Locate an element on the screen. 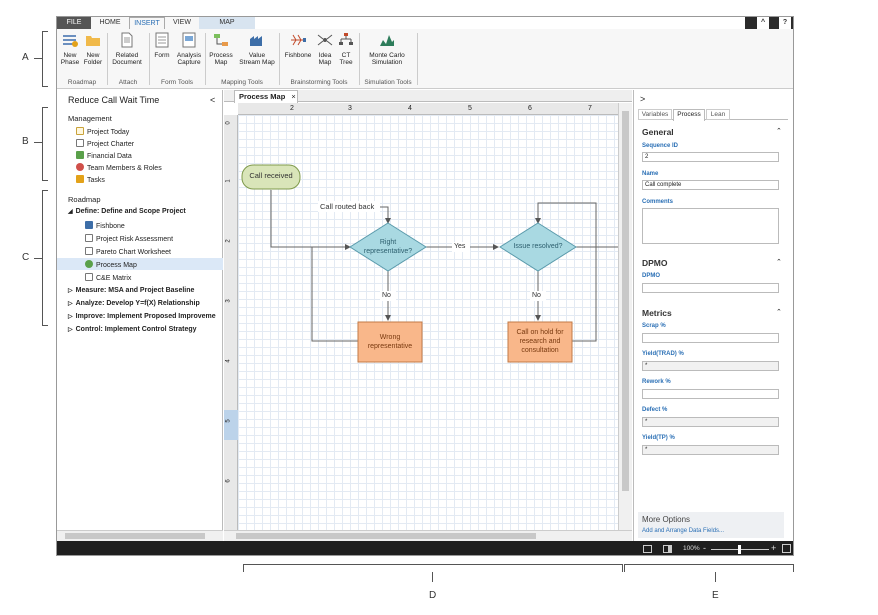 Image resolution: width=878 pixels, height=615 pixels. dpmo-field is located at coordinates (710, 288).